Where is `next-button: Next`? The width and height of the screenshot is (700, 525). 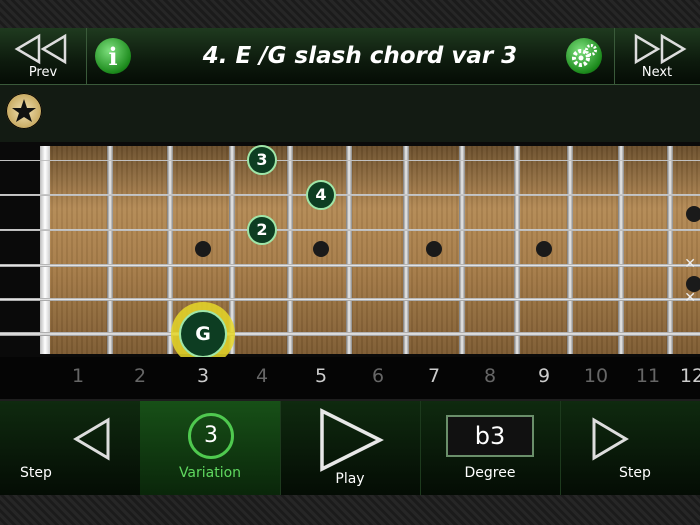
next-button: Next is located at coordinates (657, 56).